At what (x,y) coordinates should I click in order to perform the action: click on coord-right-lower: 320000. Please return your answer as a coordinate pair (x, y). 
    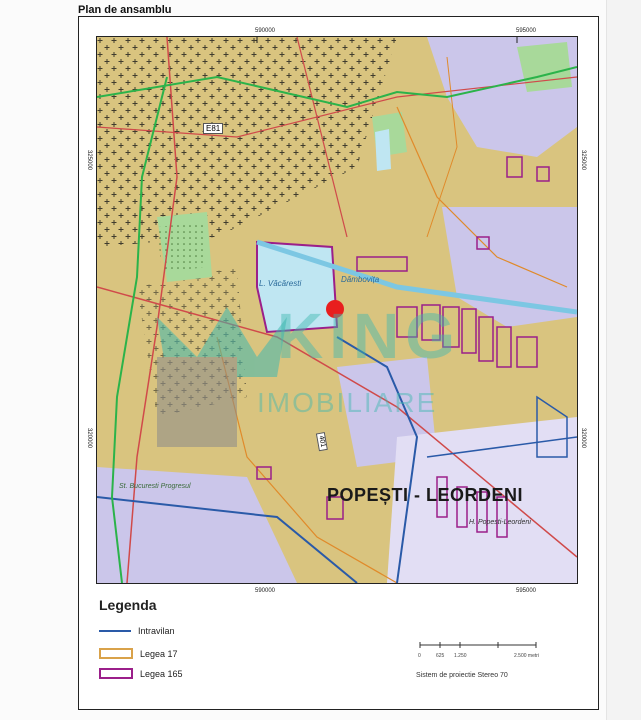
    Looking at the image, I should click on (583, 438).